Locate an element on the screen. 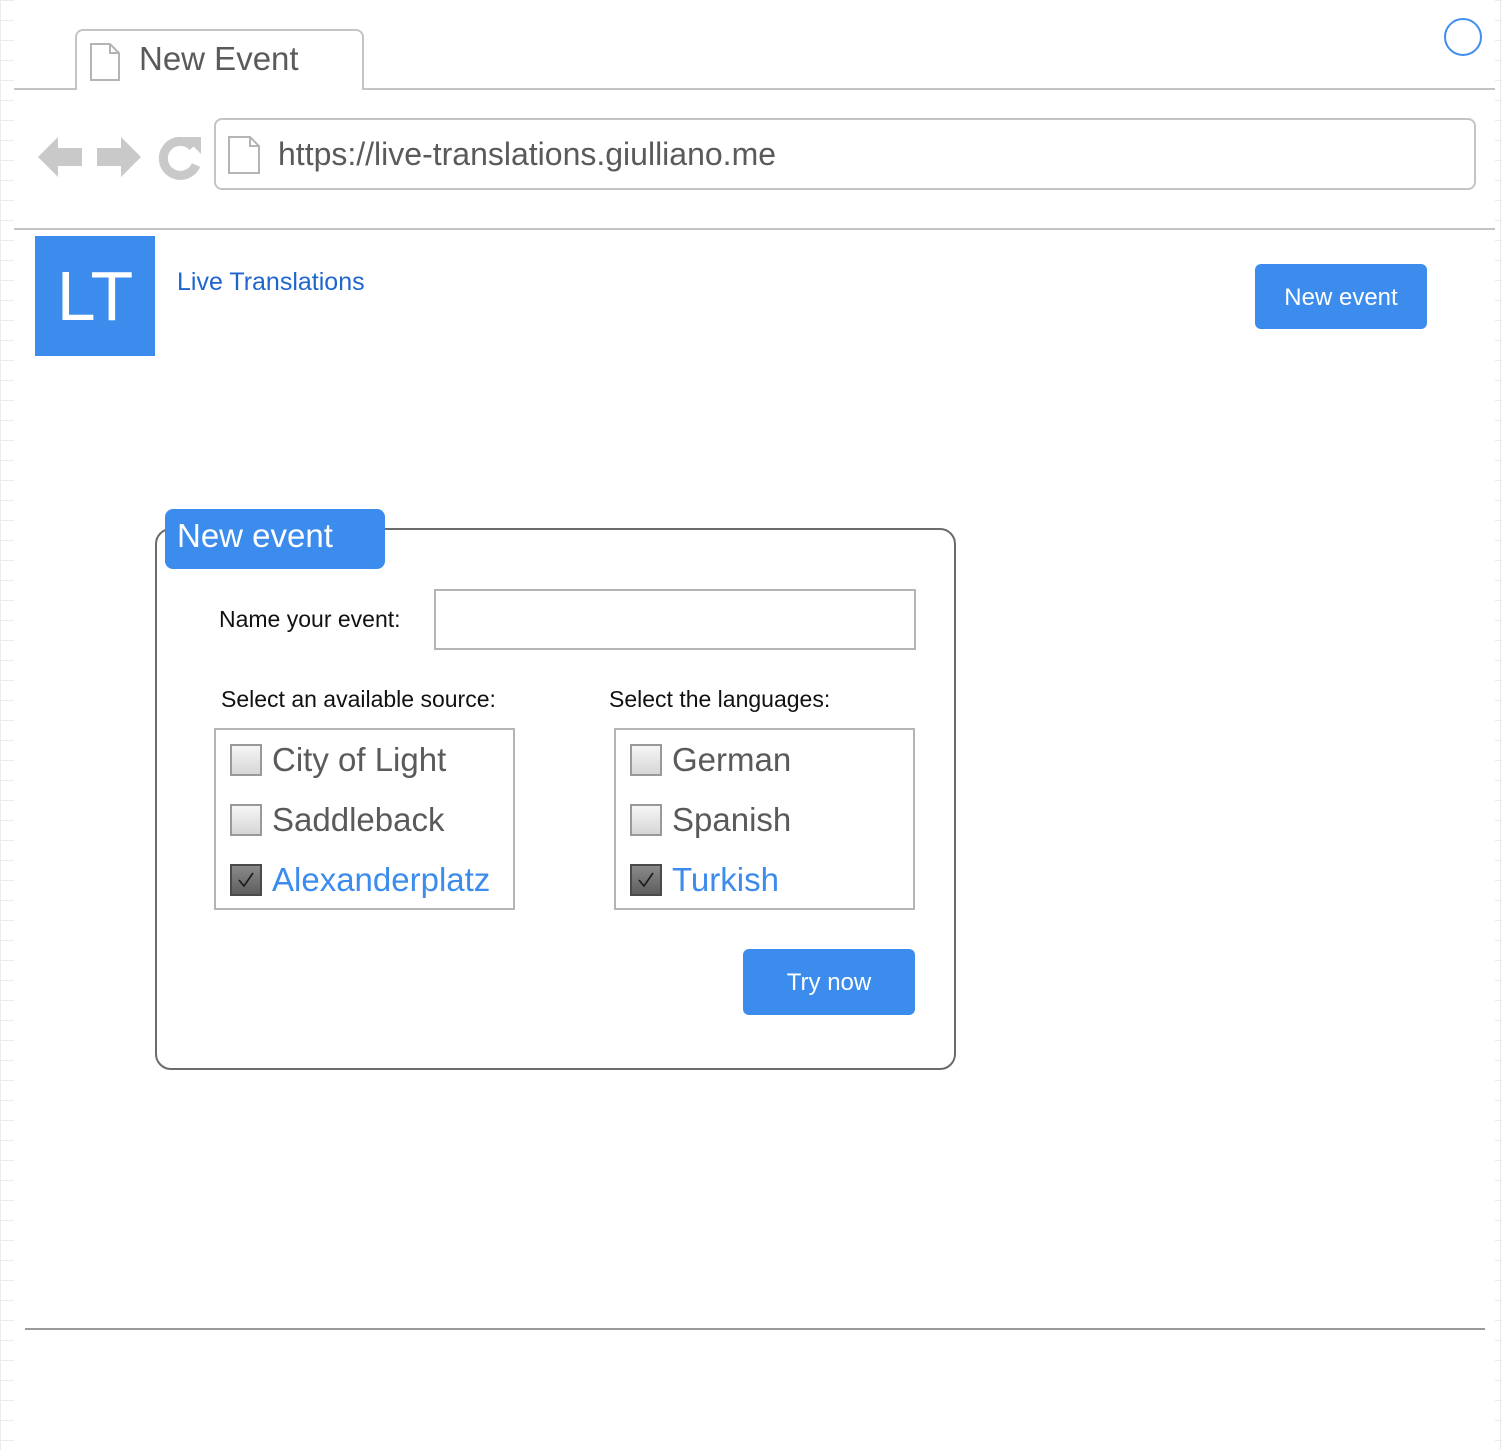 This screenshot has height=1450, width=1502. source-label: Select an available source: is located at coordinates (358, 699).